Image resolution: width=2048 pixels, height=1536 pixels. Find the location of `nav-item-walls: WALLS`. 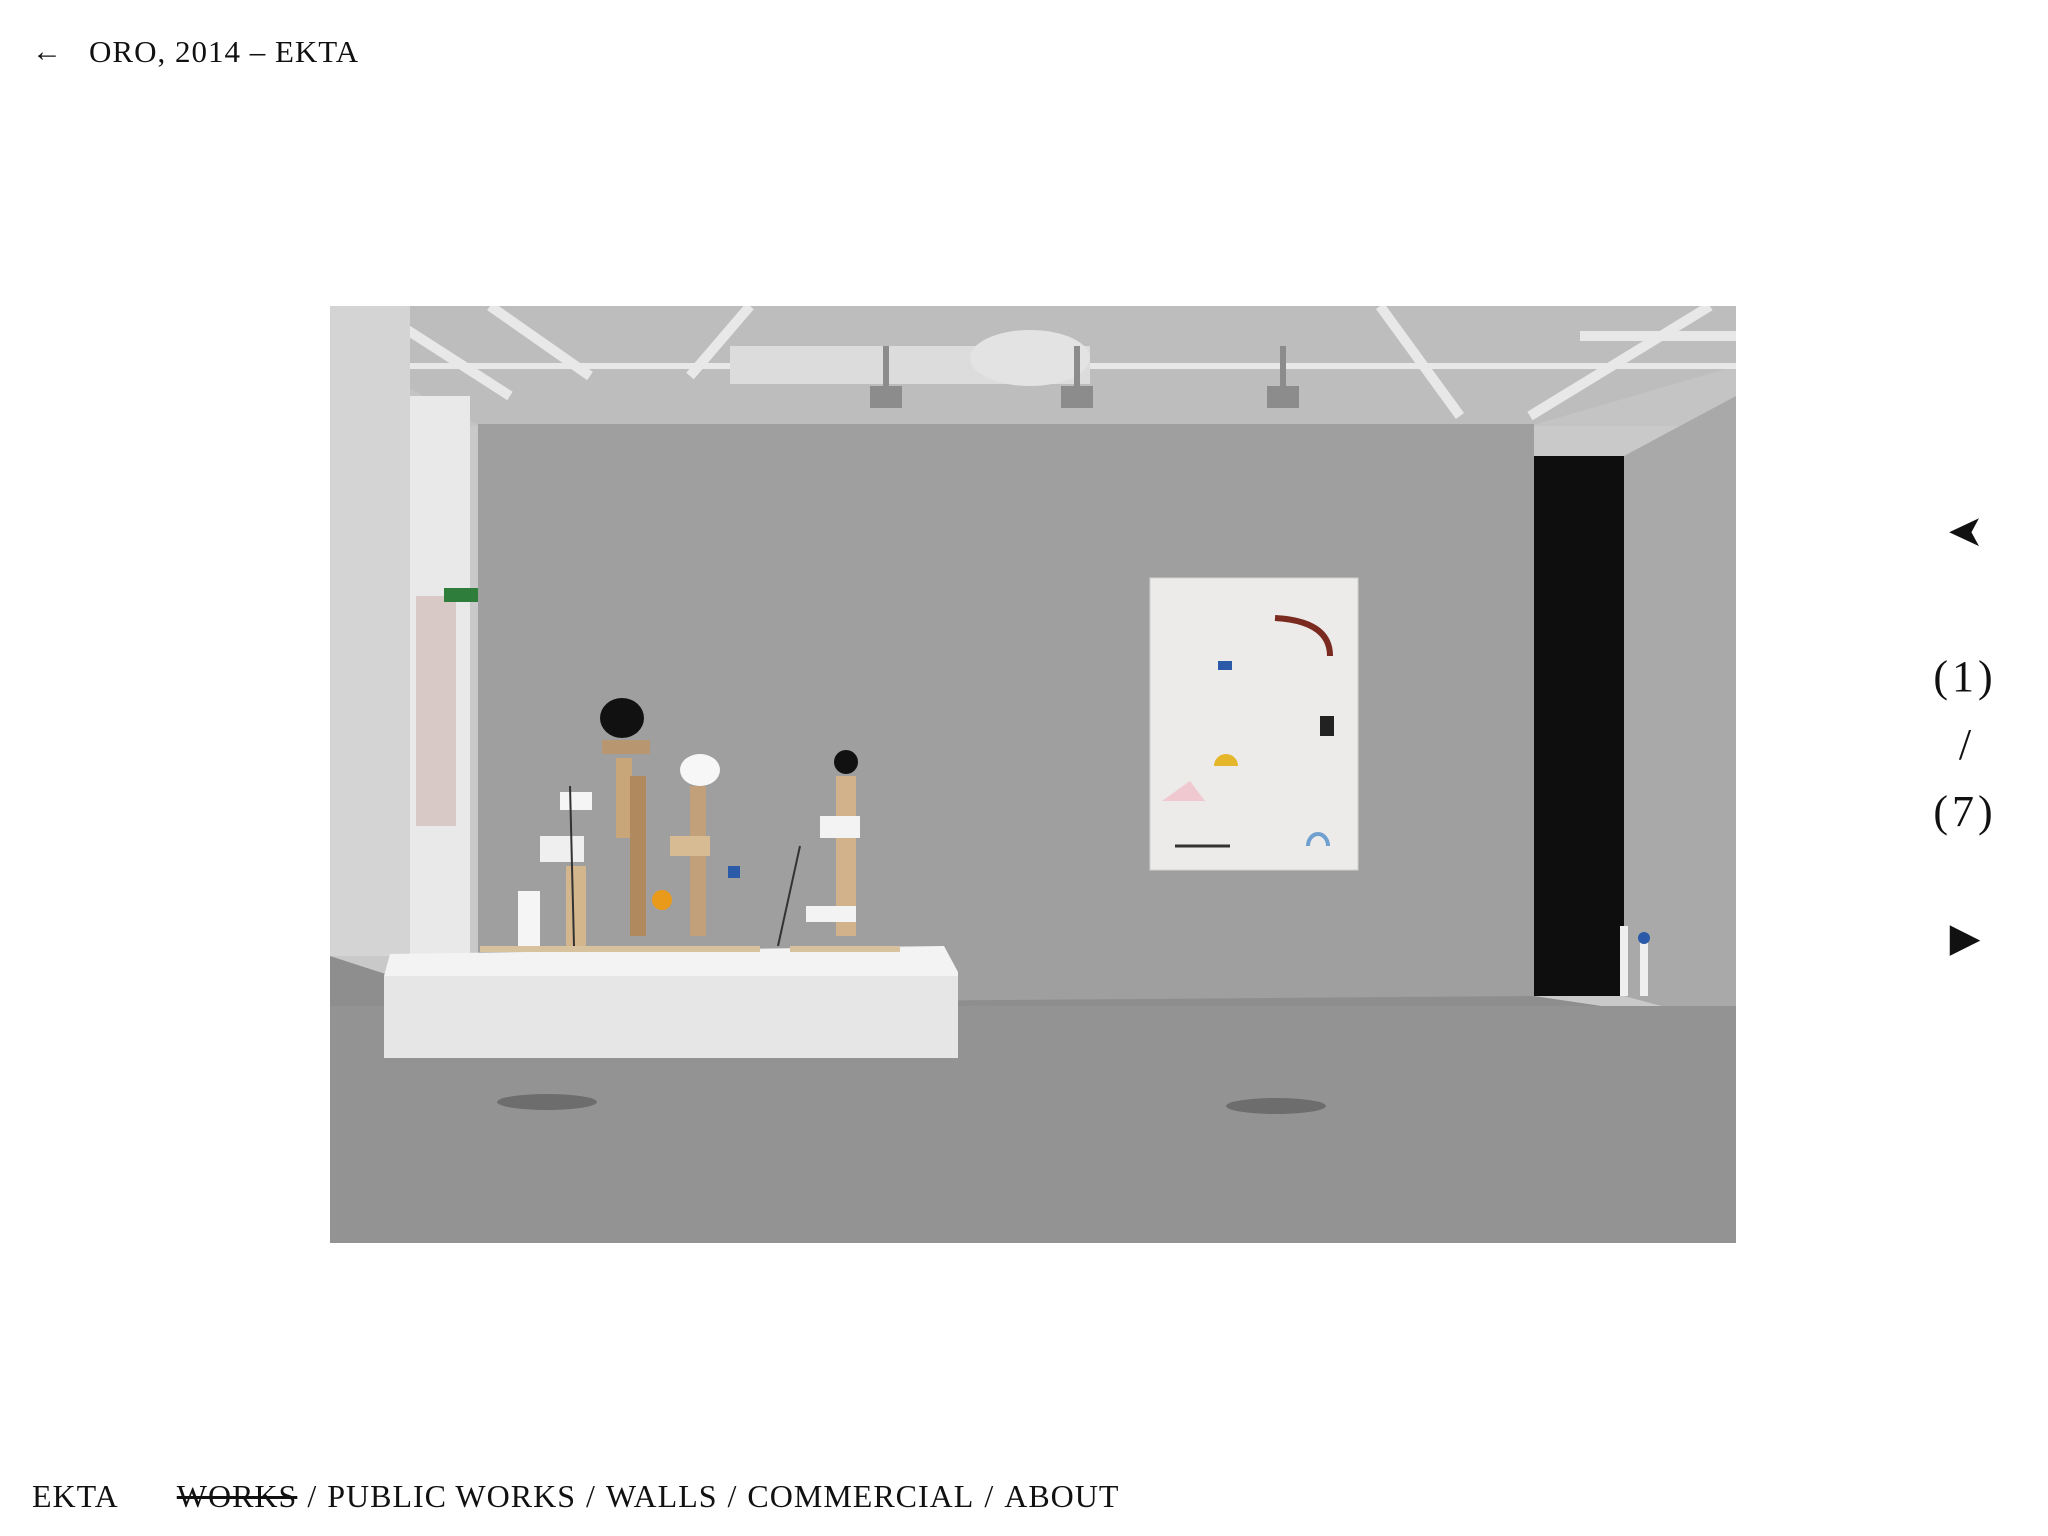

nav-item-walls: WALLS is located at coordinates (662, 1496).